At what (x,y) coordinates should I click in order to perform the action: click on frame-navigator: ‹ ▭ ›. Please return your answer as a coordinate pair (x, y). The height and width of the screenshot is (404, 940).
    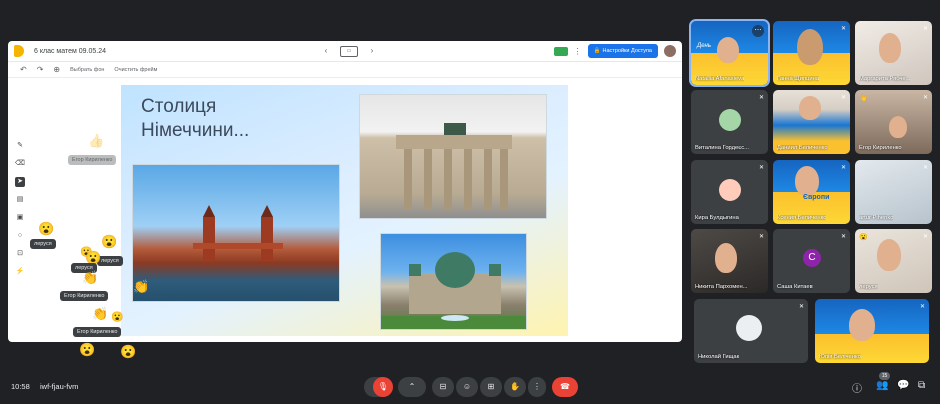
    Looking at the image, I should click on (349, 51).